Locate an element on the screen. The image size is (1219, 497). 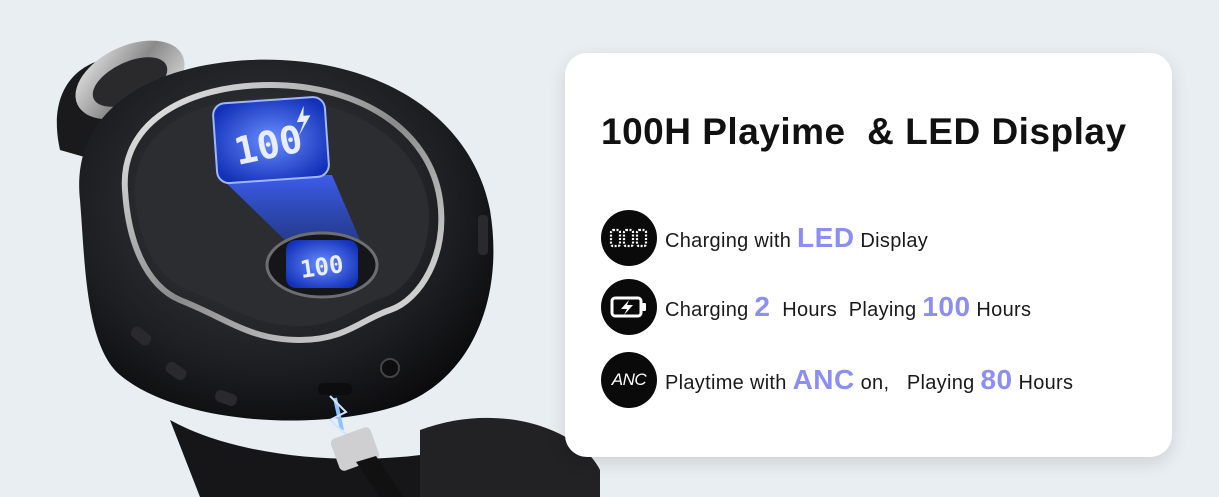
small-display-readout: 100 is located at coordinates (321, 267).